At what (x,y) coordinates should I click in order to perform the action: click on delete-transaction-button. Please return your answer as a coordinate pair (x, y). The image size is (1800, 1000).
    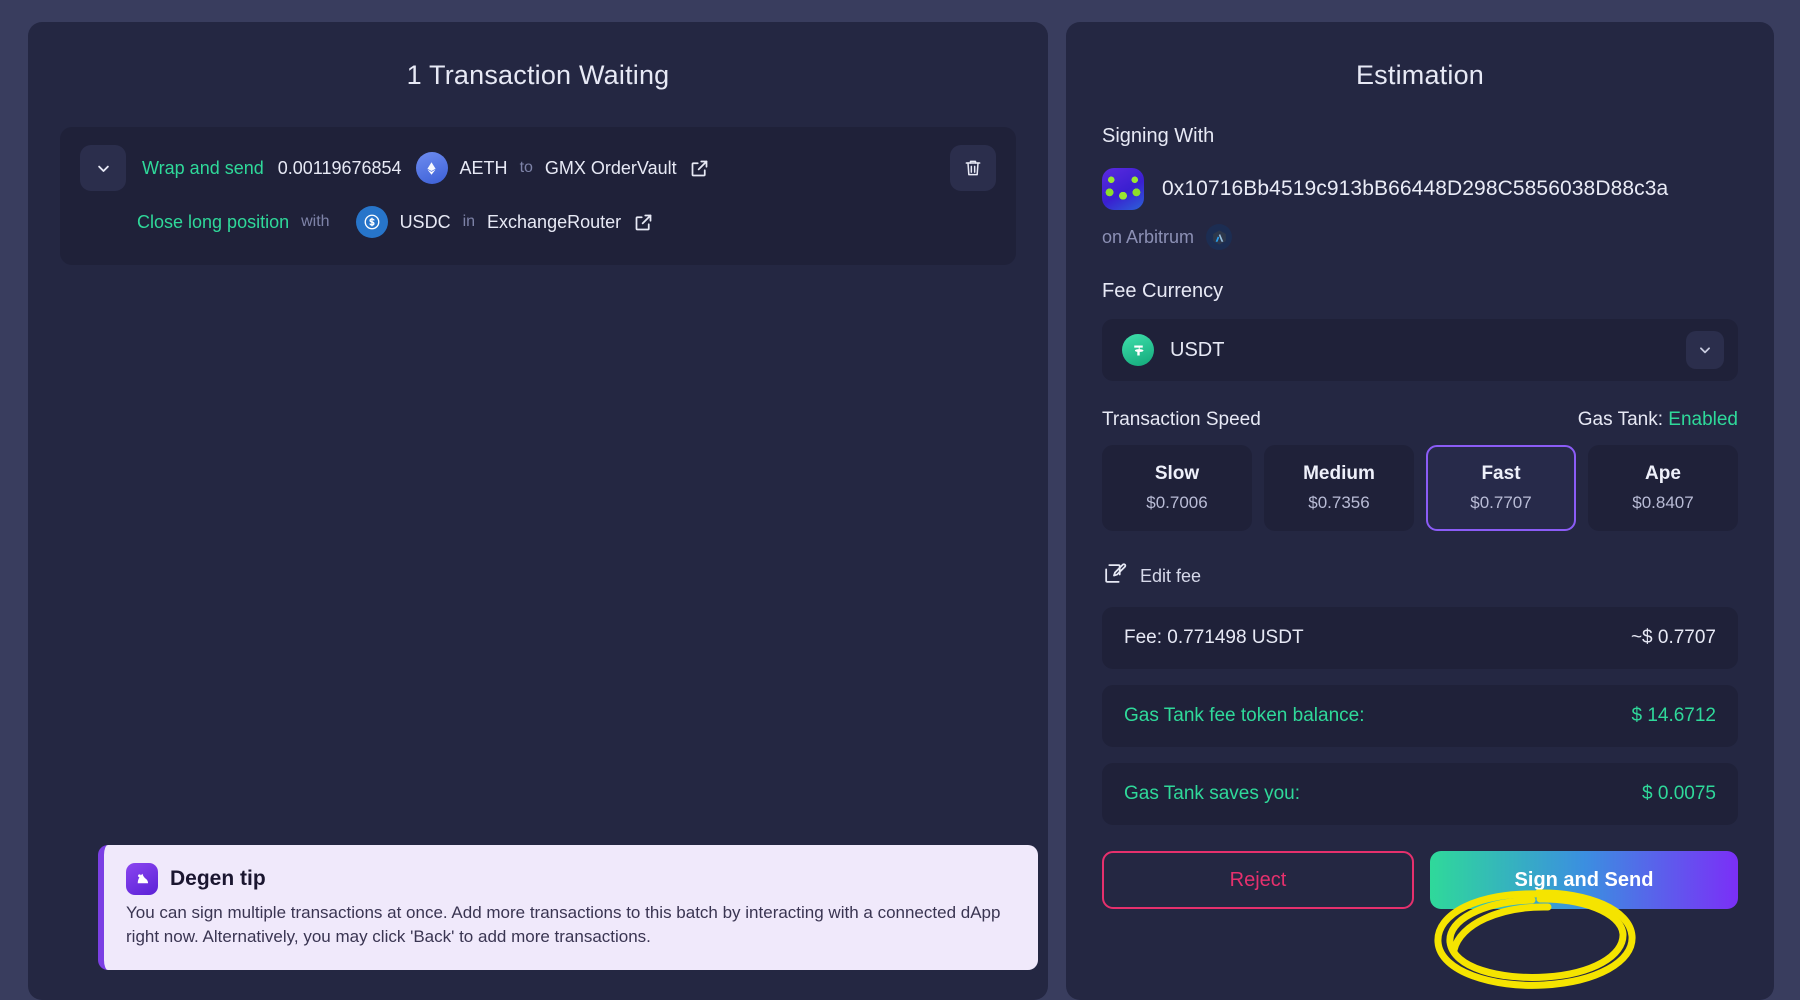
    Looking at the image, I should click on (973, 168).